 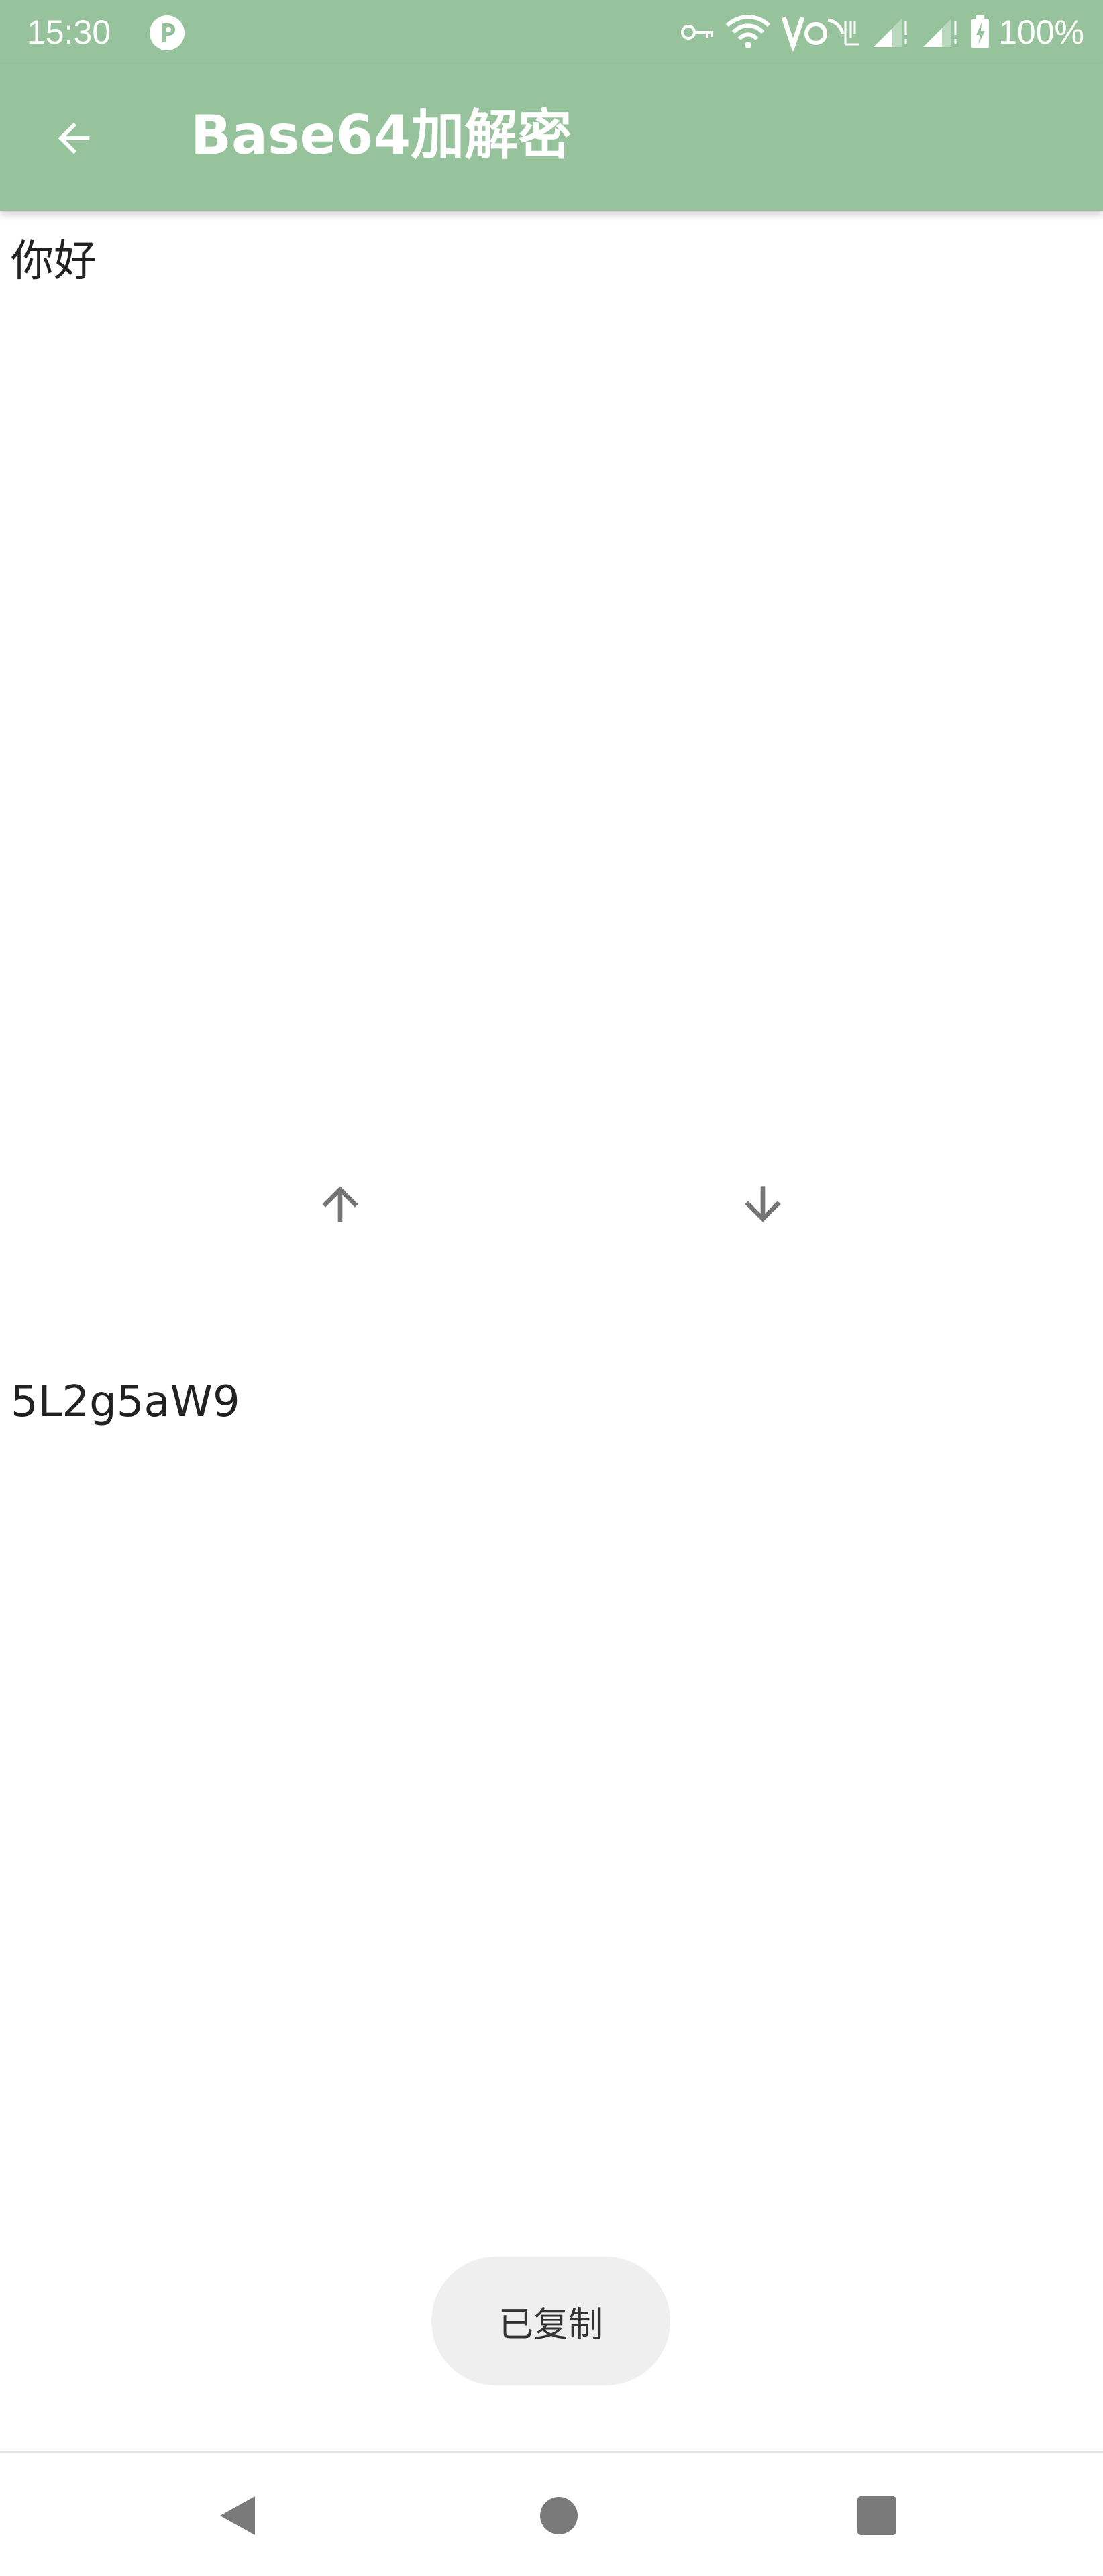 I want to click on toast-message: 已复制, so click(x=550, y=2324).